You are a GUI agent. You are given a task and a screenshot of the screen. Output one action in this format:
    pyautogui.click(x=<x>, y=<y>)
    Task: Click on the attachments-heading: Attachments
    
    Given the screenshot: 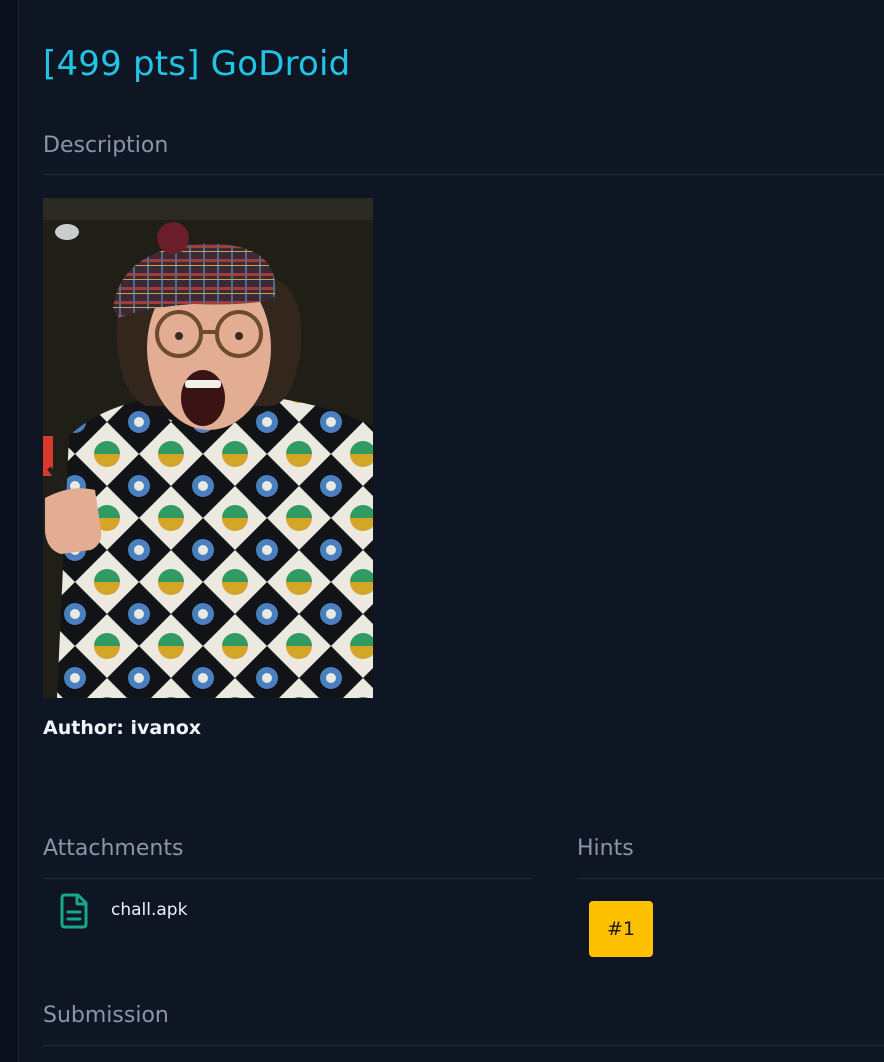 What is the action you would take?
    pyautogui.click(x=113, y=848)
    